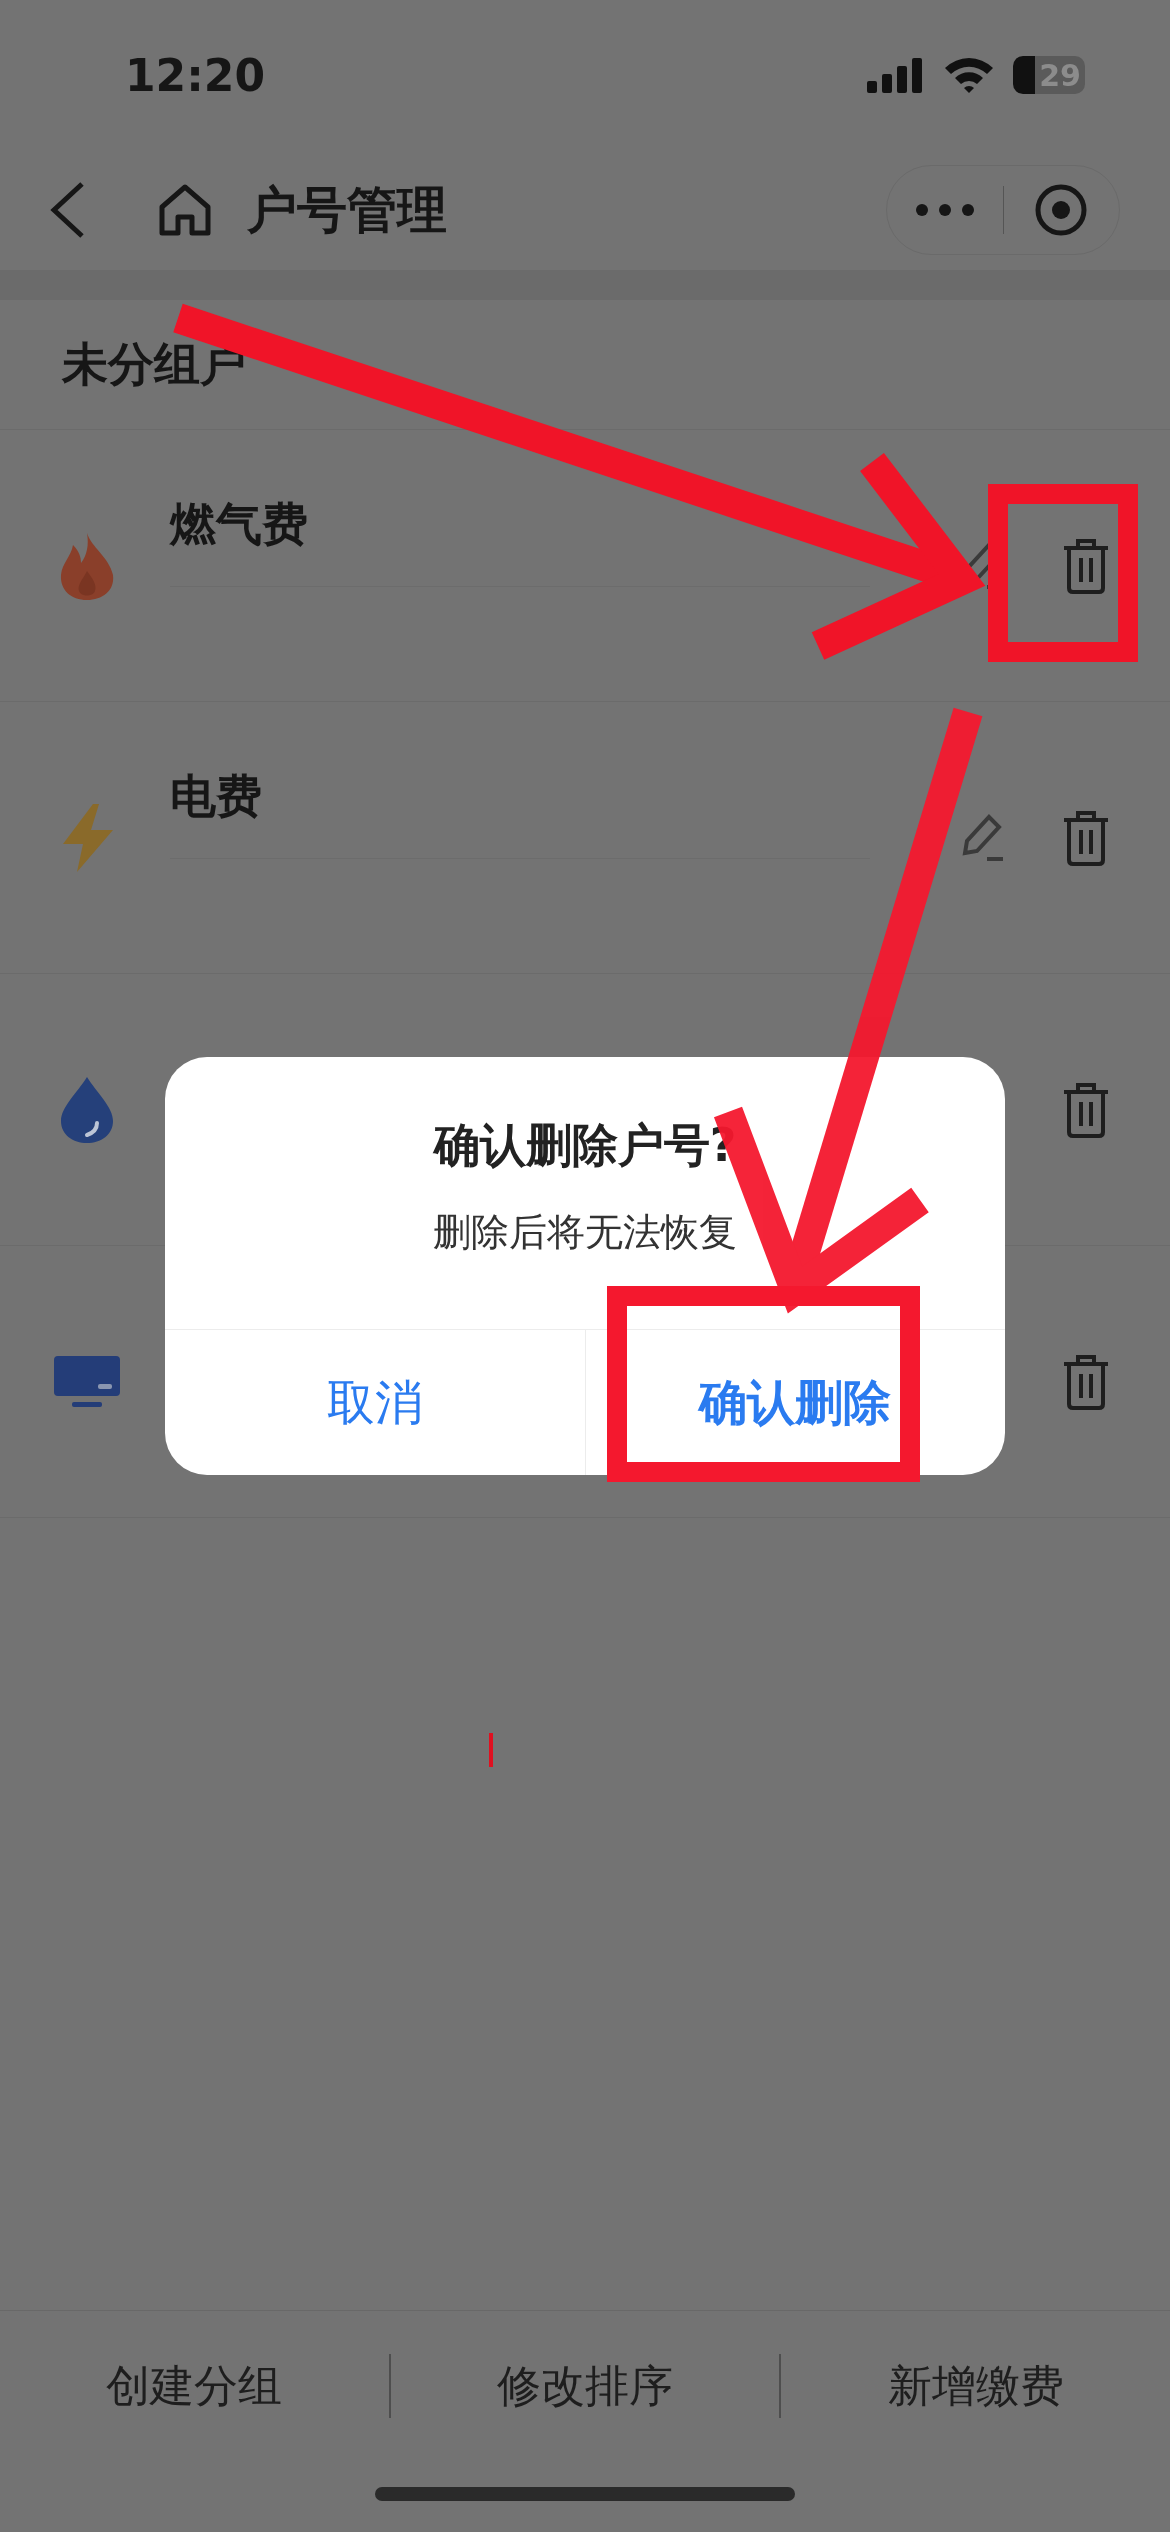 The image size is (1170, 2532). I want to click on more-icon, so click(944, 210).